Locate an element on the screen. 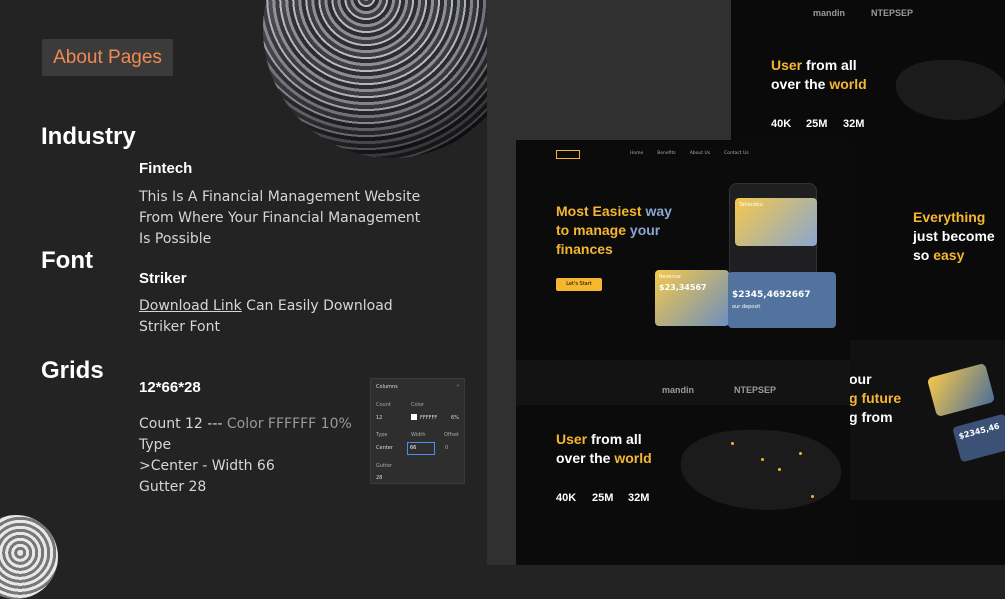  desc-line: From Where Your Financial Management is located at coordinates (280, 218).